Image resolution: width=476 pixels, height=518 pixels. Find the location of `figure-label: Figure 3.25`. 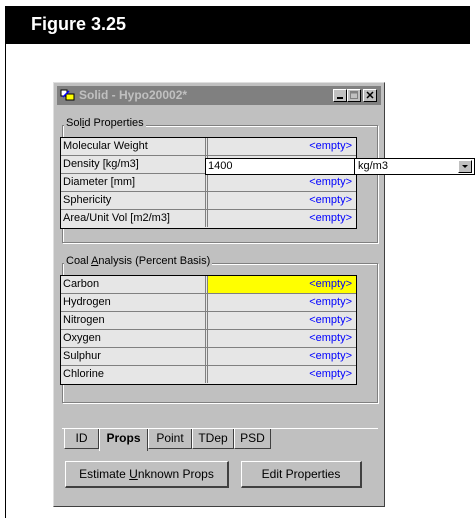

figure-label: Figure 3.25 is located at coordinates (79, 24).